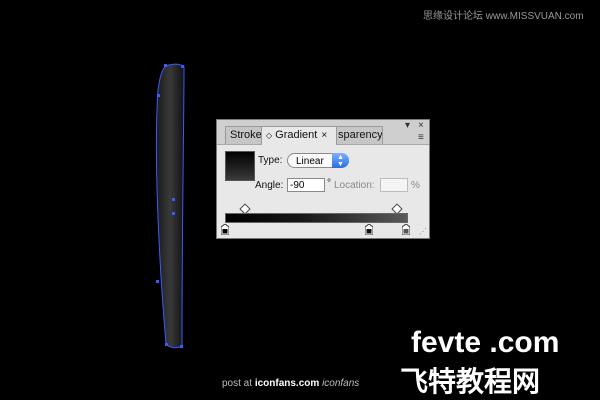 The width and height of the screenshot is (600, 400). What do you see at coordinates (310, 161) in the screenshot?
I see `type-select-value: Linear` at bounding box center [310, 161].